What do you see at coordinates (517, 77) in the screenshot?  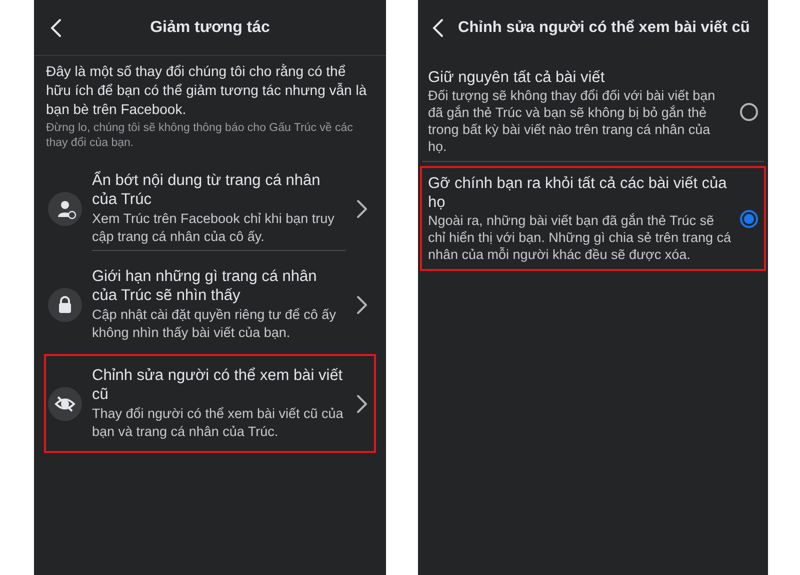 I see `option-title: Giữ nguyên tất cả bài viết` at bounding box center [517, 77].